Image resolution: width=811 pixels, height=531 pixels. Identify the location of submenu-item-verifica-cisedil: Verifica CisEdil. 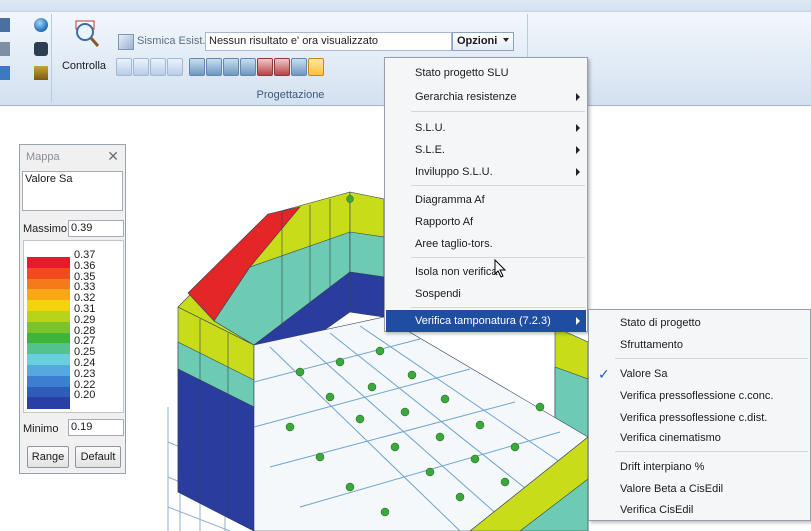
(699, 510).